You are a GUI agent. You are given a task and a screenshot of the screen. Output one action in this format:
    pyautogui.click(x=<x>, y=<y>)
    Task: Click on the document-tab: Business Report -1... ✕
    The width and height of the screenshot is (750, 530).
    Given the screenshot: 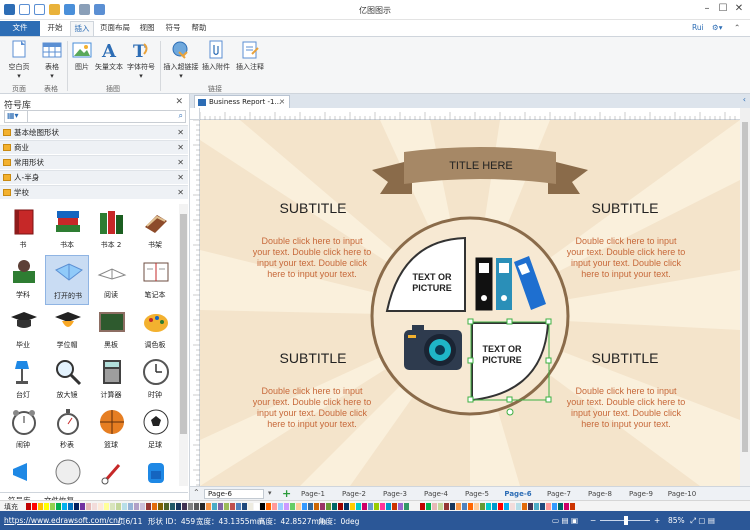 What is the action you would take?
    pyautogui.click(x=242, y=101)
    